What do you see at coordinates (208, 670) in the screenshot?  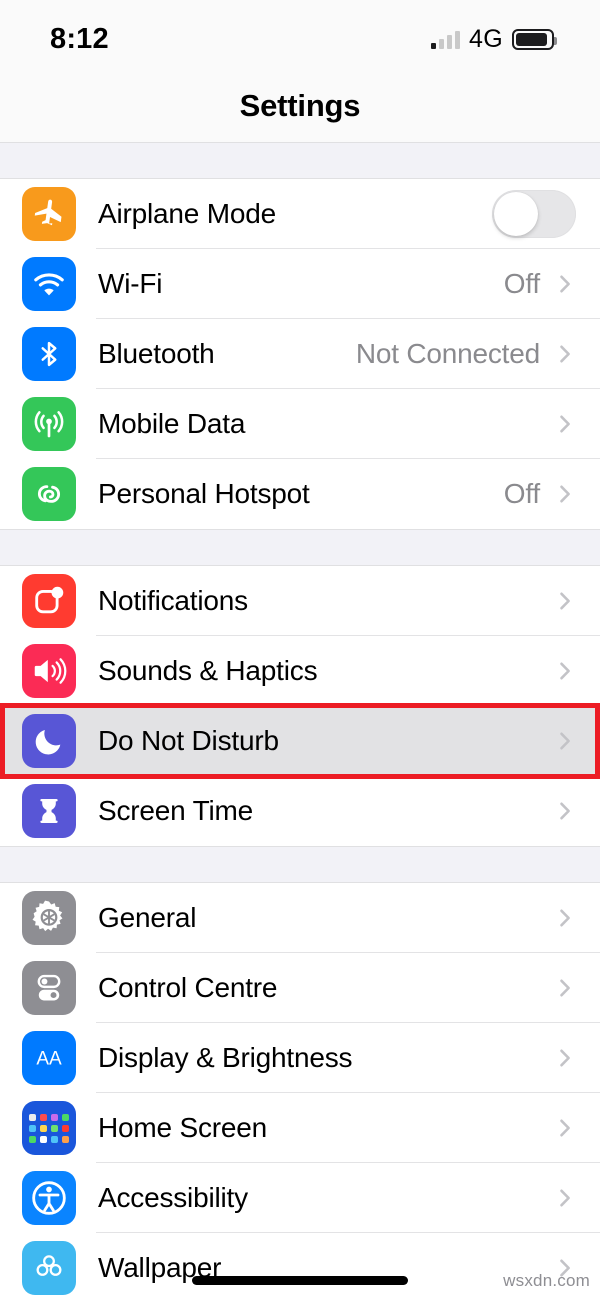 I see `settings-row-label: Sounds & Haptics` at bounding box center [208, 670].